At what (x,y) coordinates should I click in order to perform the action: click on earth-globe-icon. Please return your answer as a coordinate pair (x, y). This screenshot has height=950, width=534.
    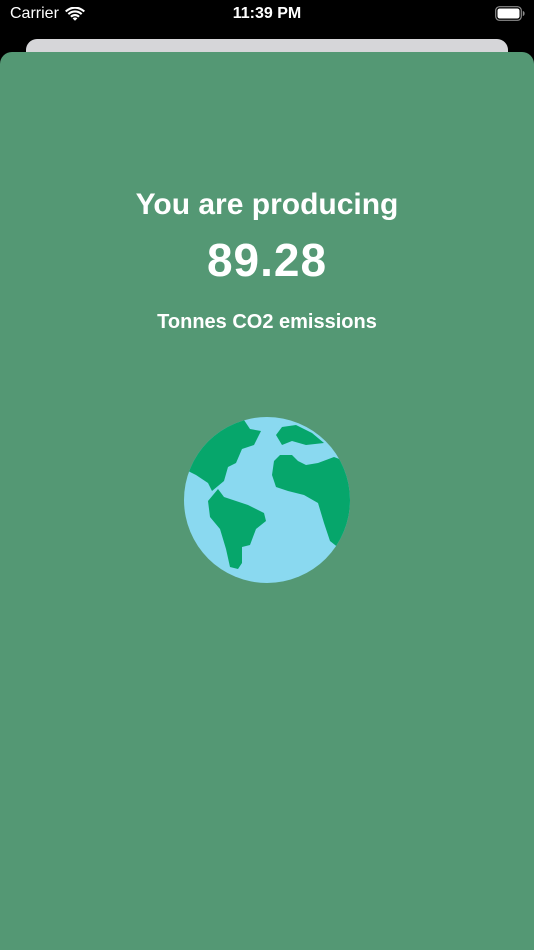
    Looking at the image, I should click on (267, 500).